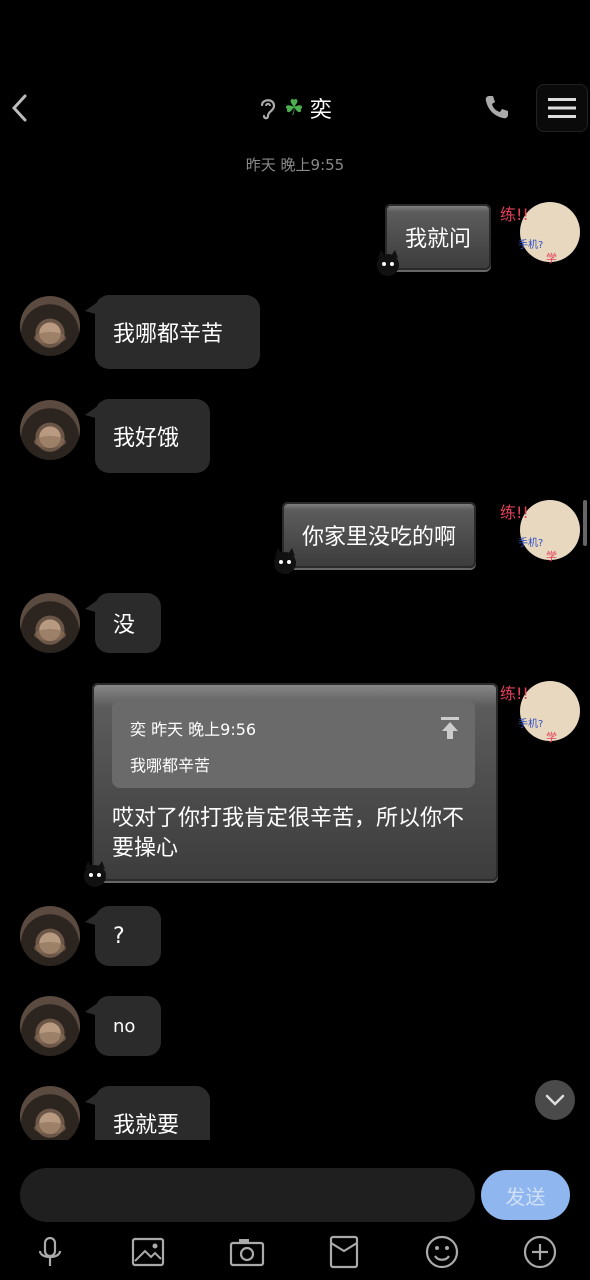 The image size is (590, 1280). I want to click on ear-icon, so click(268, 108).